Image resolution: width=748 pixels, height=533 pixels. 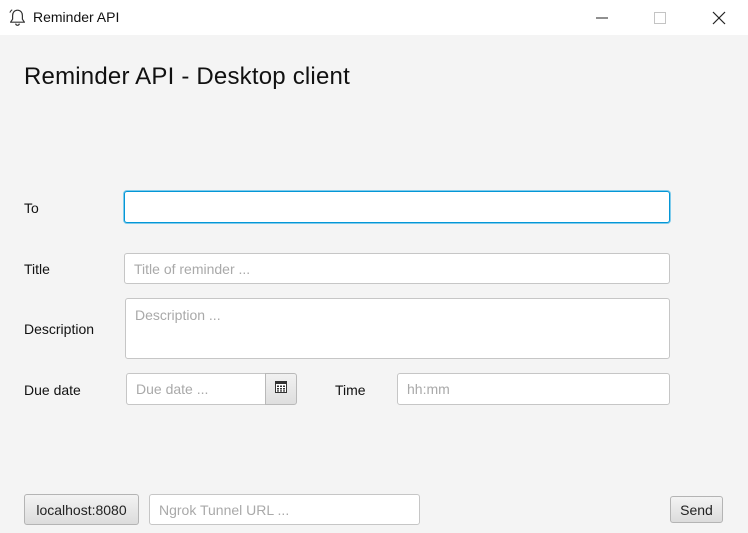 What do you see at coordinates (397, 328) in the screenshot?
I see `description-textarea` at bounding box center [397, 328].